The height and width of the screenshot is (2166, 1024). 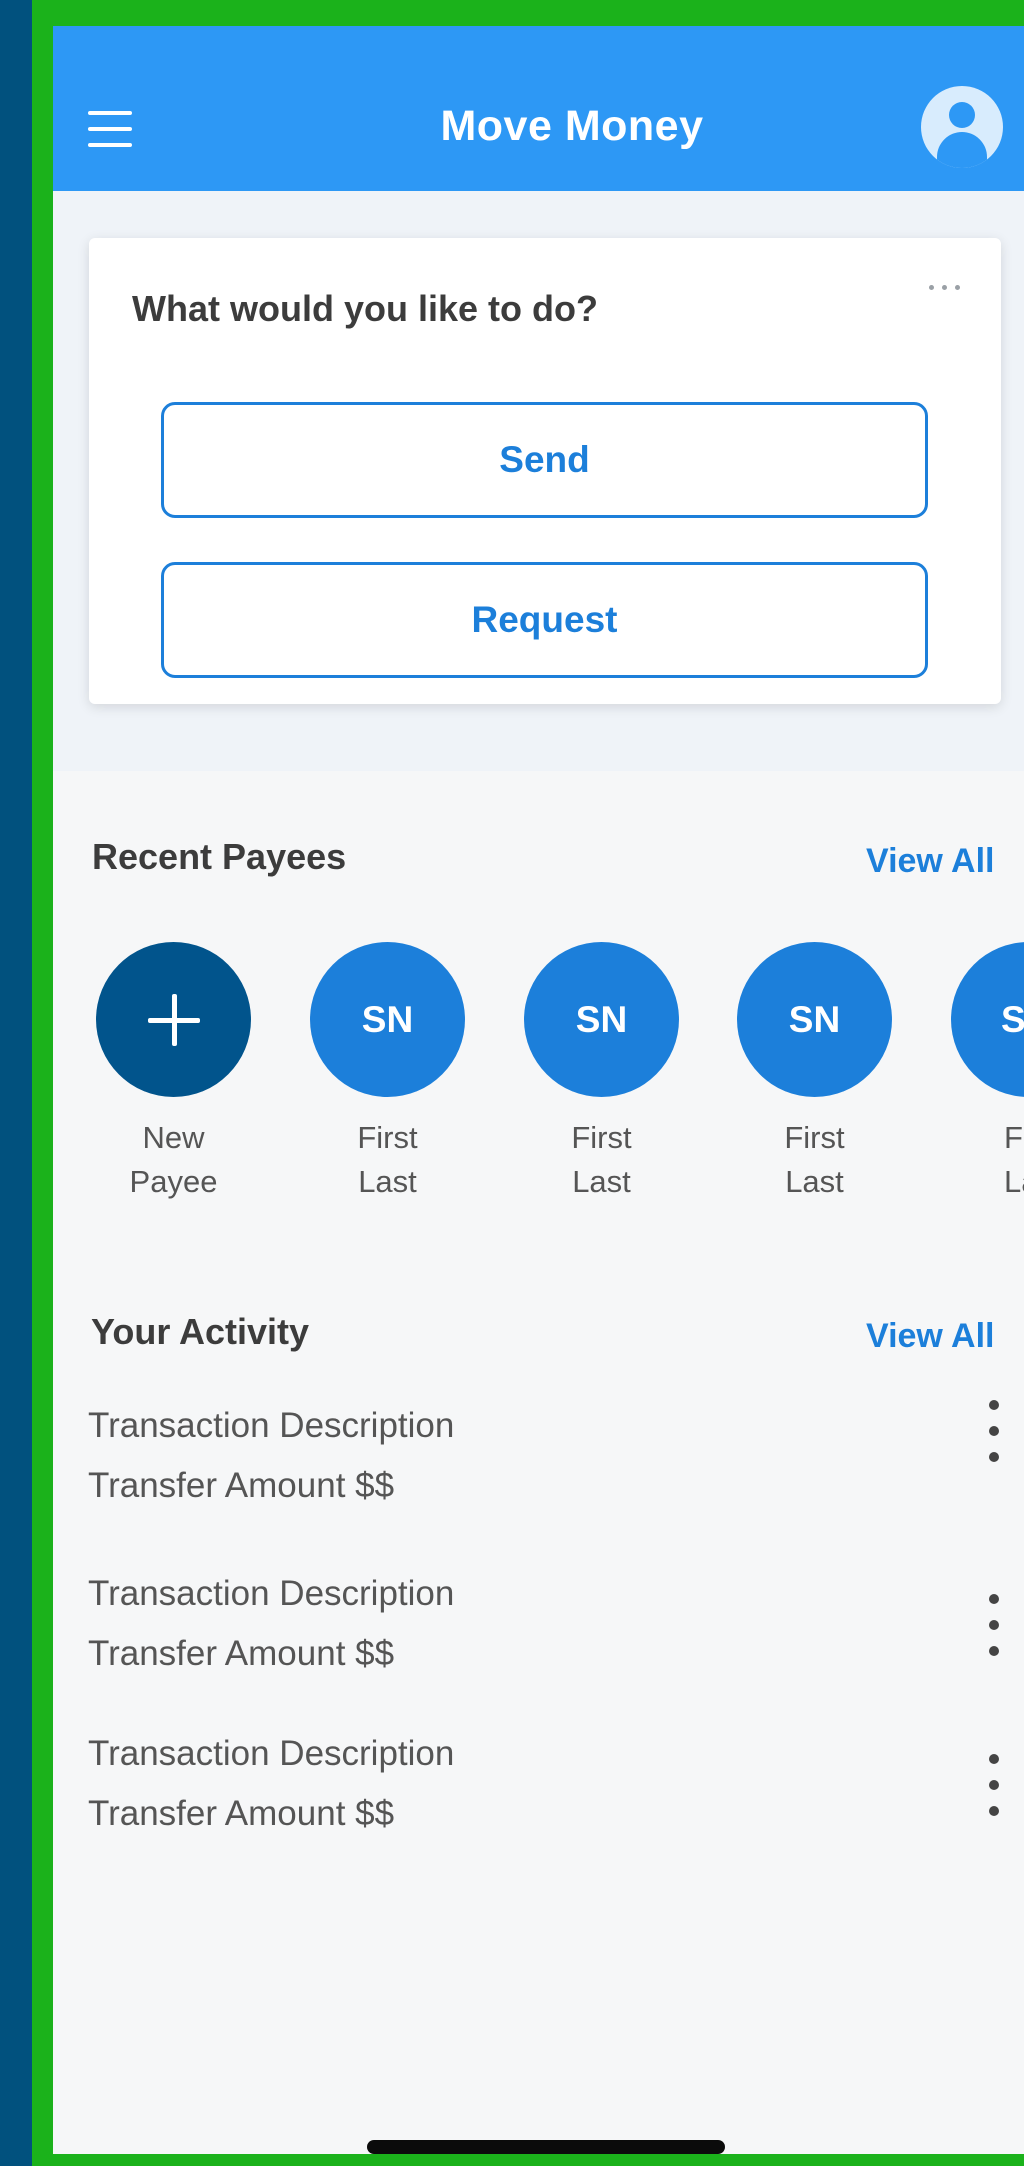 I want to click on card-question: What would you like to do?, so click(x=365, y=308).